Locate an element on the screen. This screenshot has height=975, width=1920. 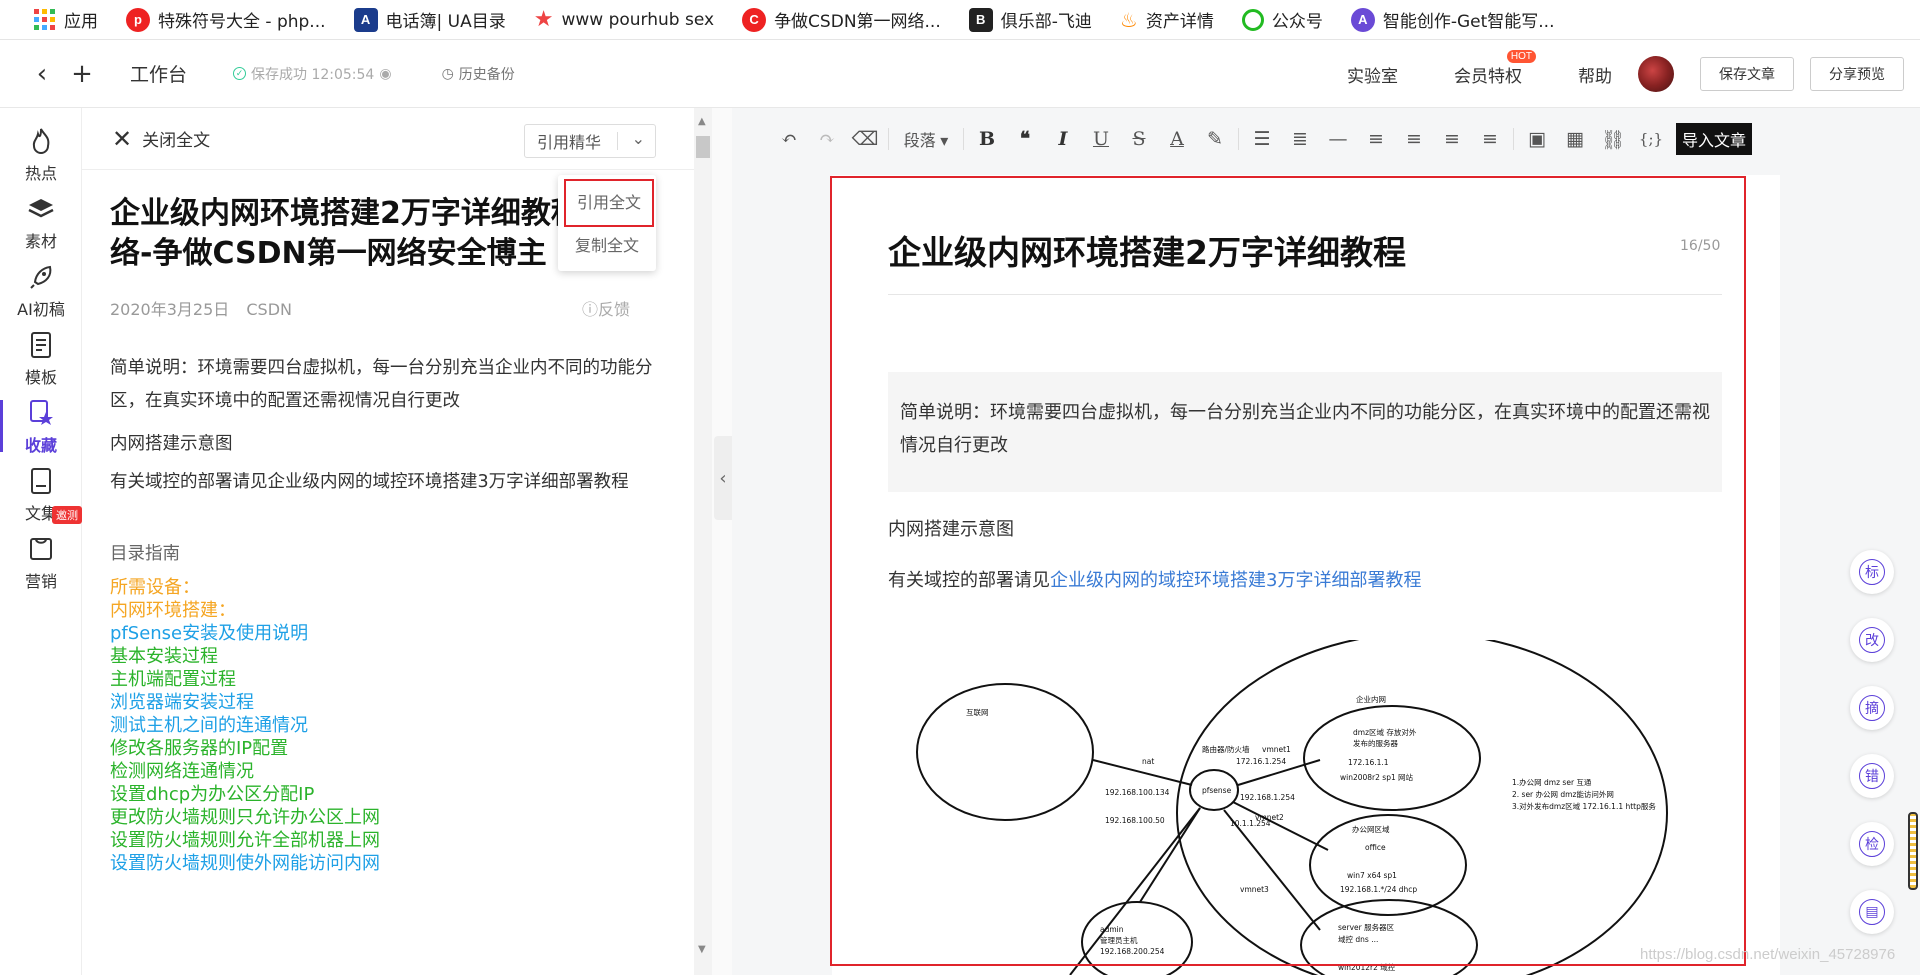
align-left-icon: ≡ is located at coordinates (1414, 139).